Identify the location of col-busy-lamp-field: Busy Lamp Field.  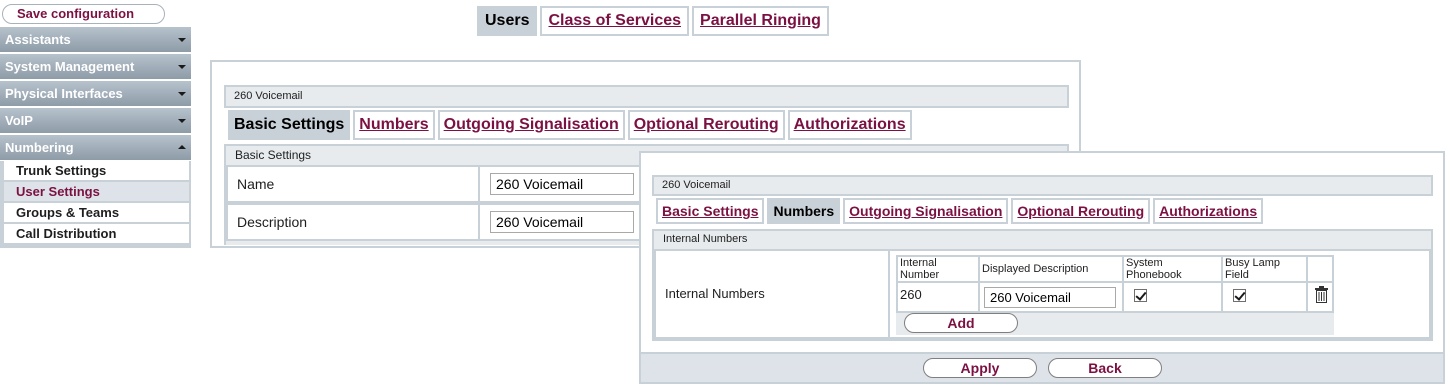
(1264, 269).